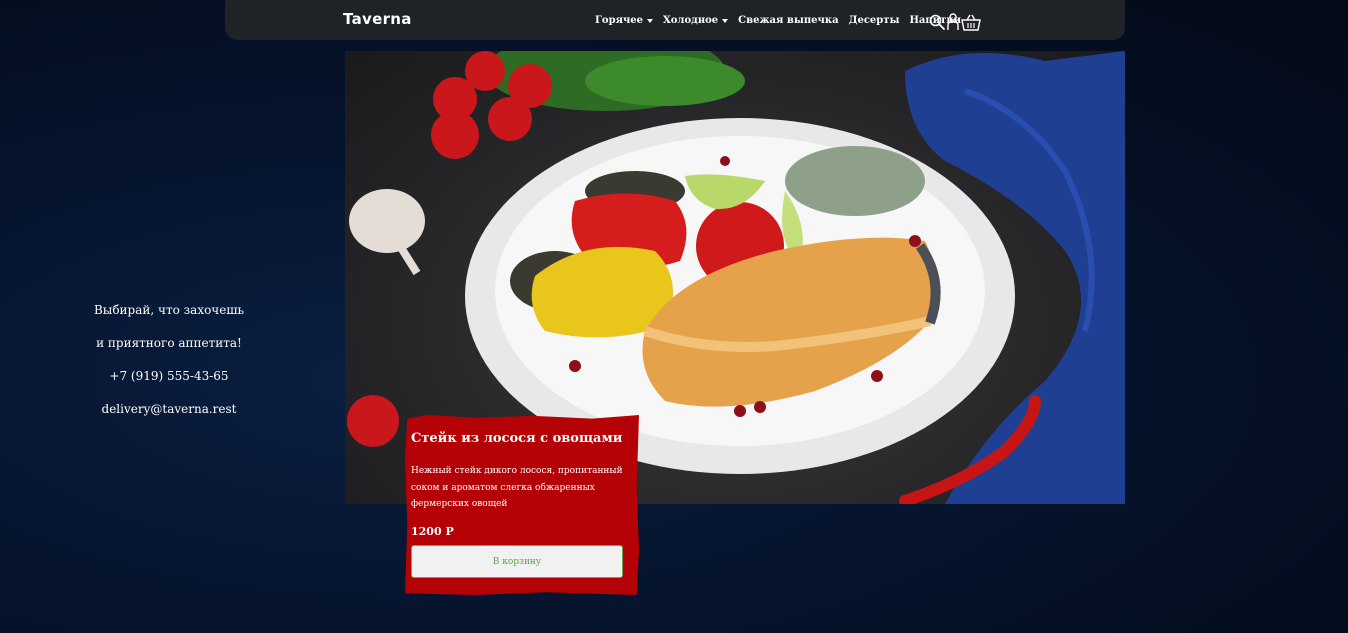 The height and width of the screenshot is (633, 1348). What do you see at coordinates (937, 22) in the screenshot?
I see `search-icon` at bounding box center [937, 22].